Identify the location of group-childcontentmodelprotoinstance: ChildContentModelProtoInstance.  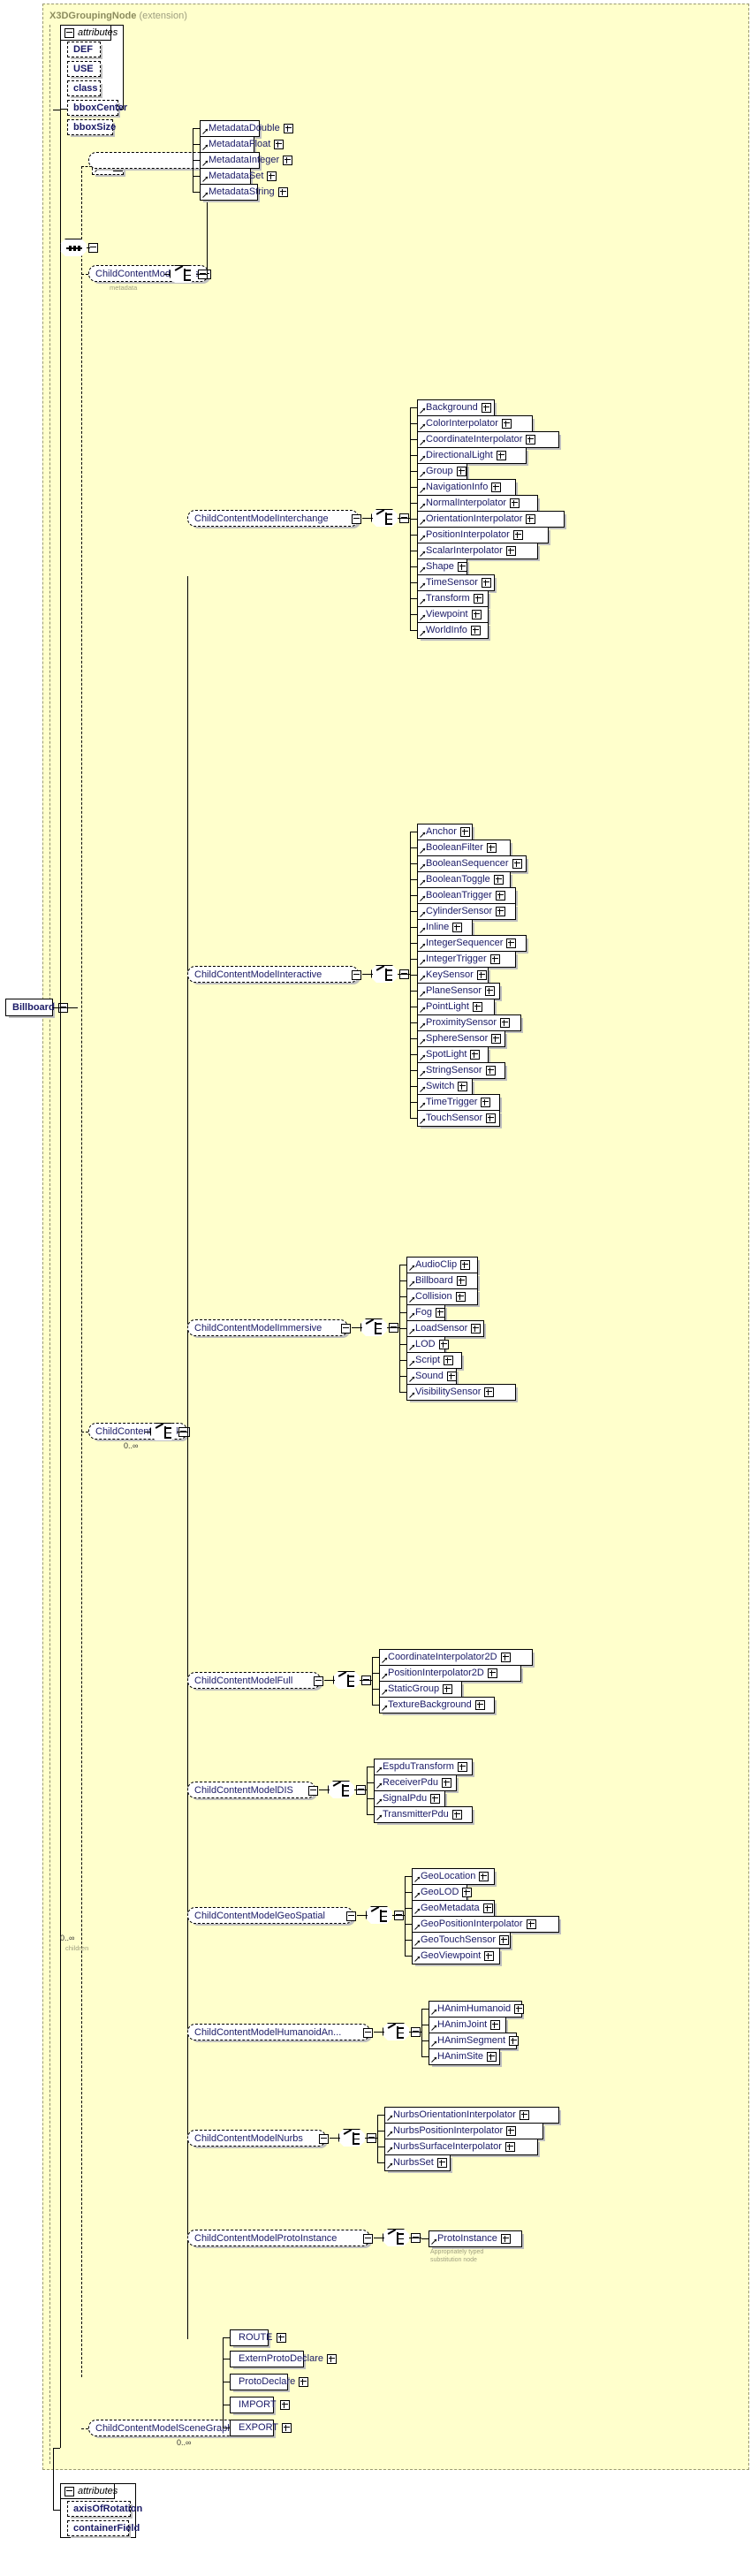
(280, 2238).